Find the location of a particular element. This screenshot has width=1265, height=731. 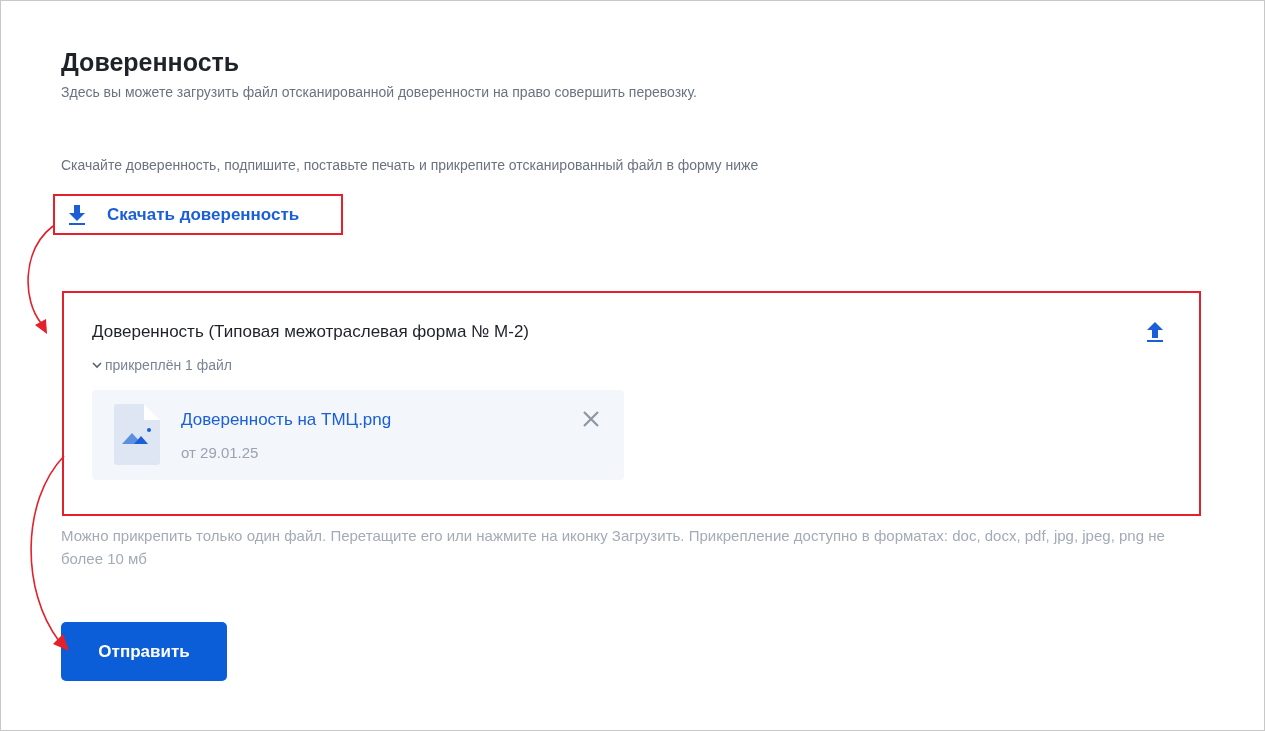

chevron-icon is located at coordinates (97, 365).